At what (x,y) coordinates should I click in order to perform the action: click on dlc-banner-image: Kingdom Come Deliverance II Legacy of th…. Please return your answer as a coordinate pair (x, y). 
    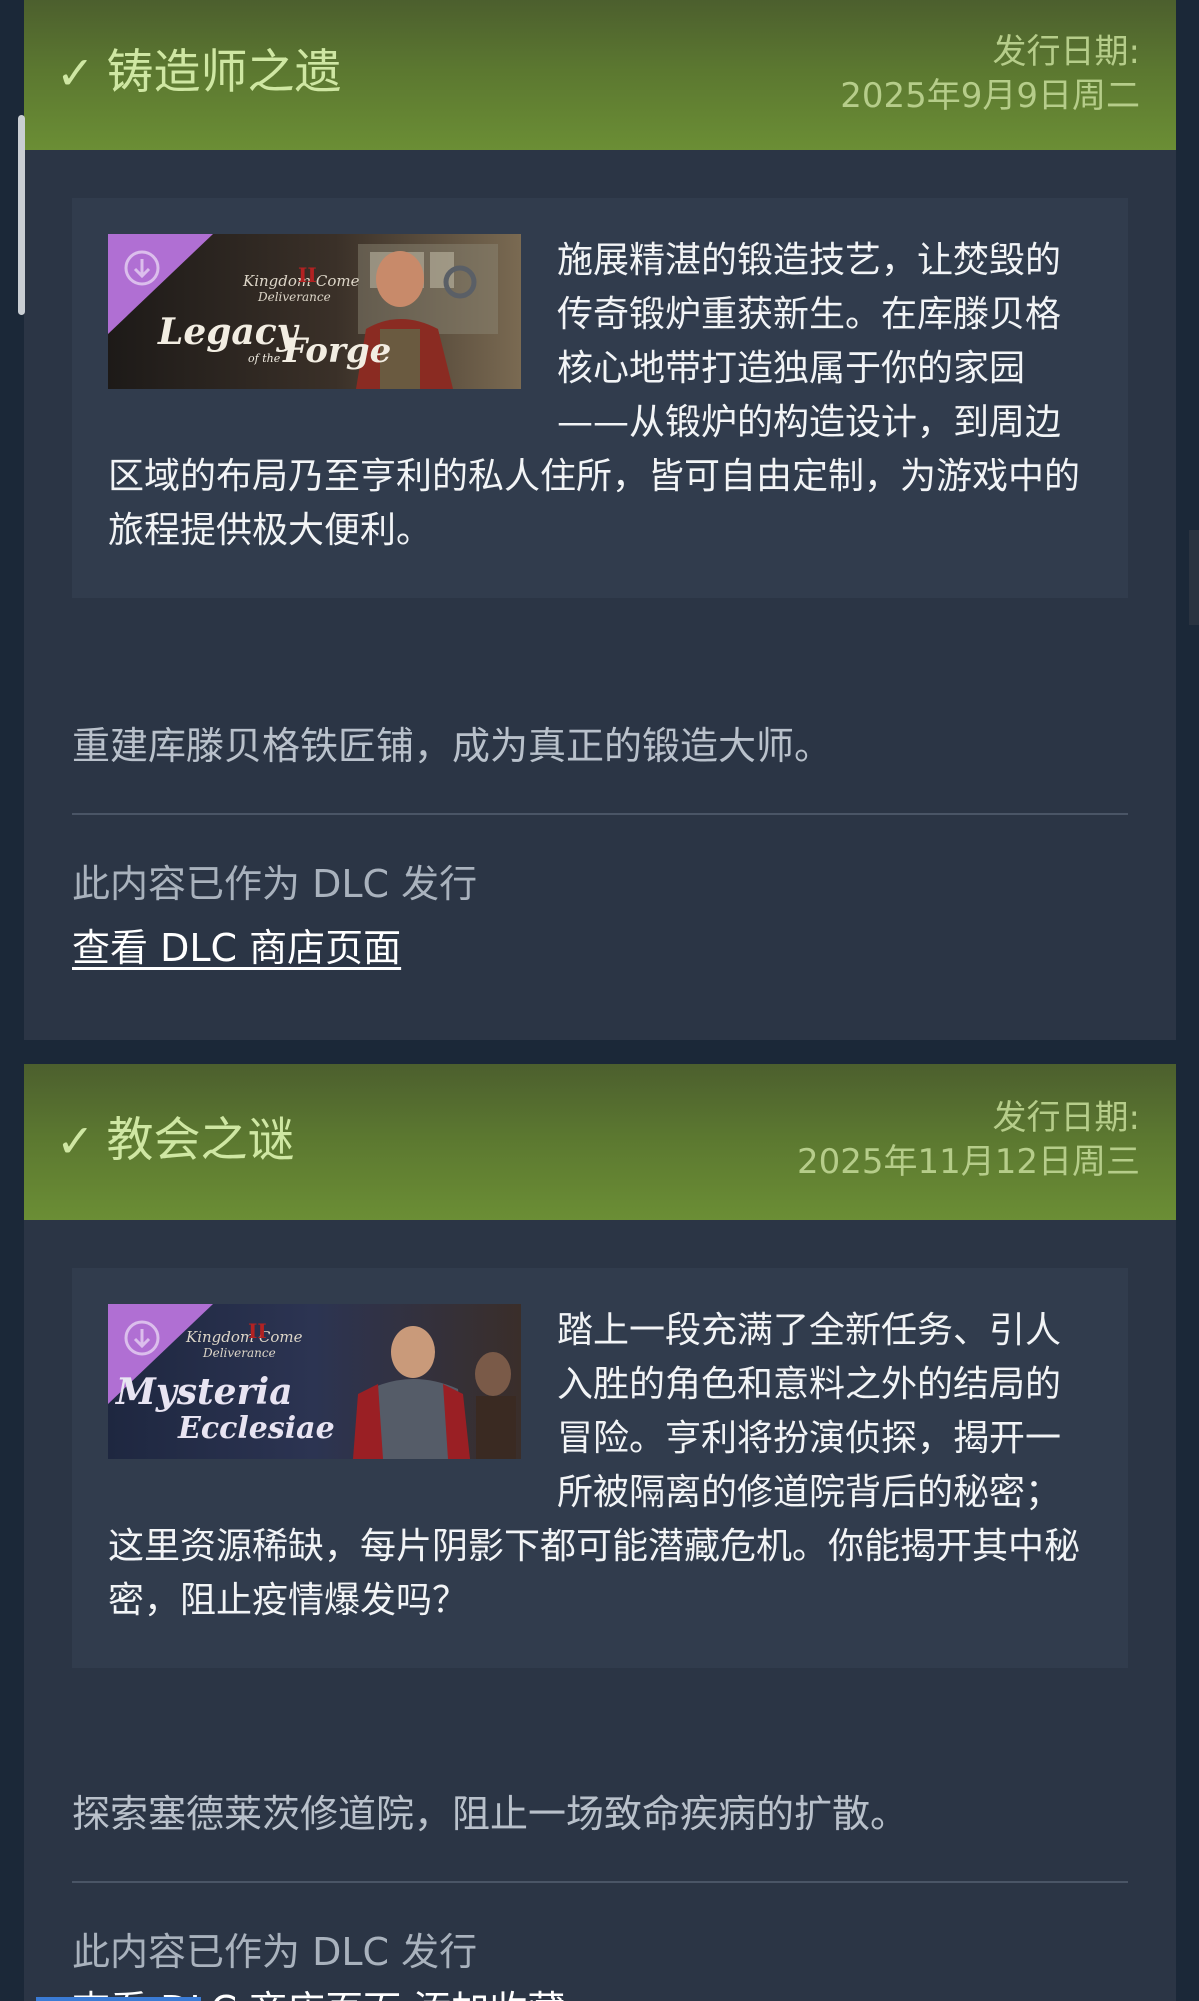
    Looking at the image, I should click on (314, 311).